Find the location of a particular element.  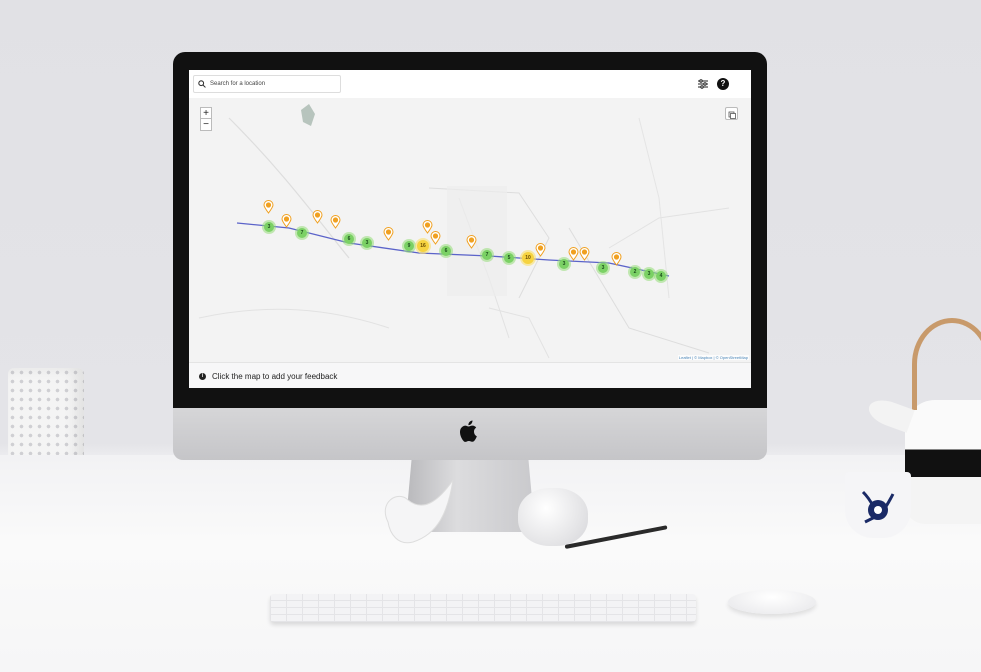

monitor-chin is located at coordinates (470, 434).